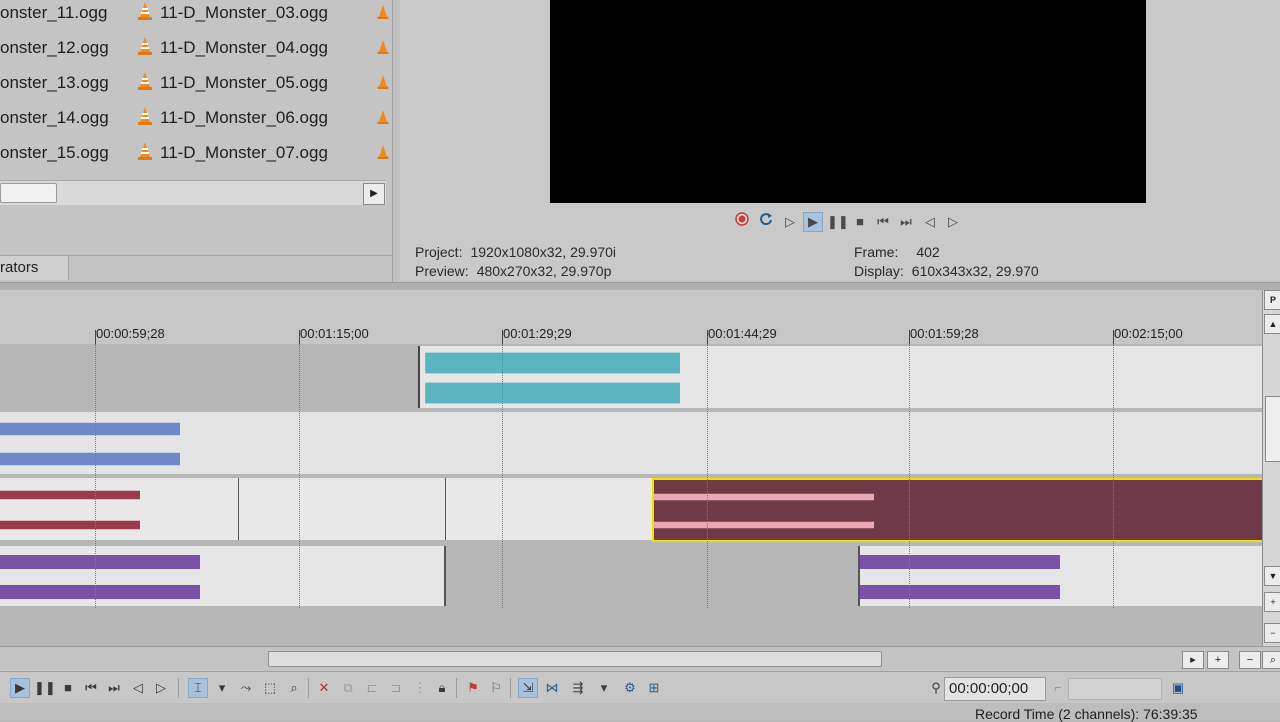  I want to click on file-item: onster_12.ogg, so click(54, 48).